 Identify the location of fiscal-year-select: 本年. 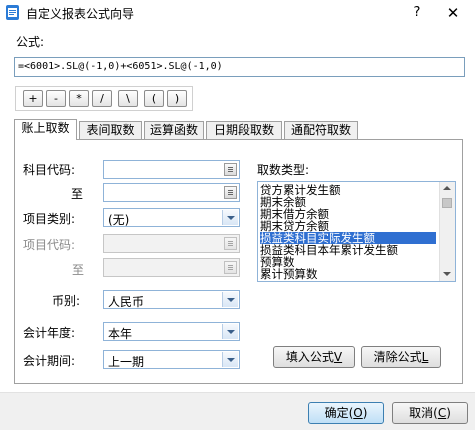
(171, 331).